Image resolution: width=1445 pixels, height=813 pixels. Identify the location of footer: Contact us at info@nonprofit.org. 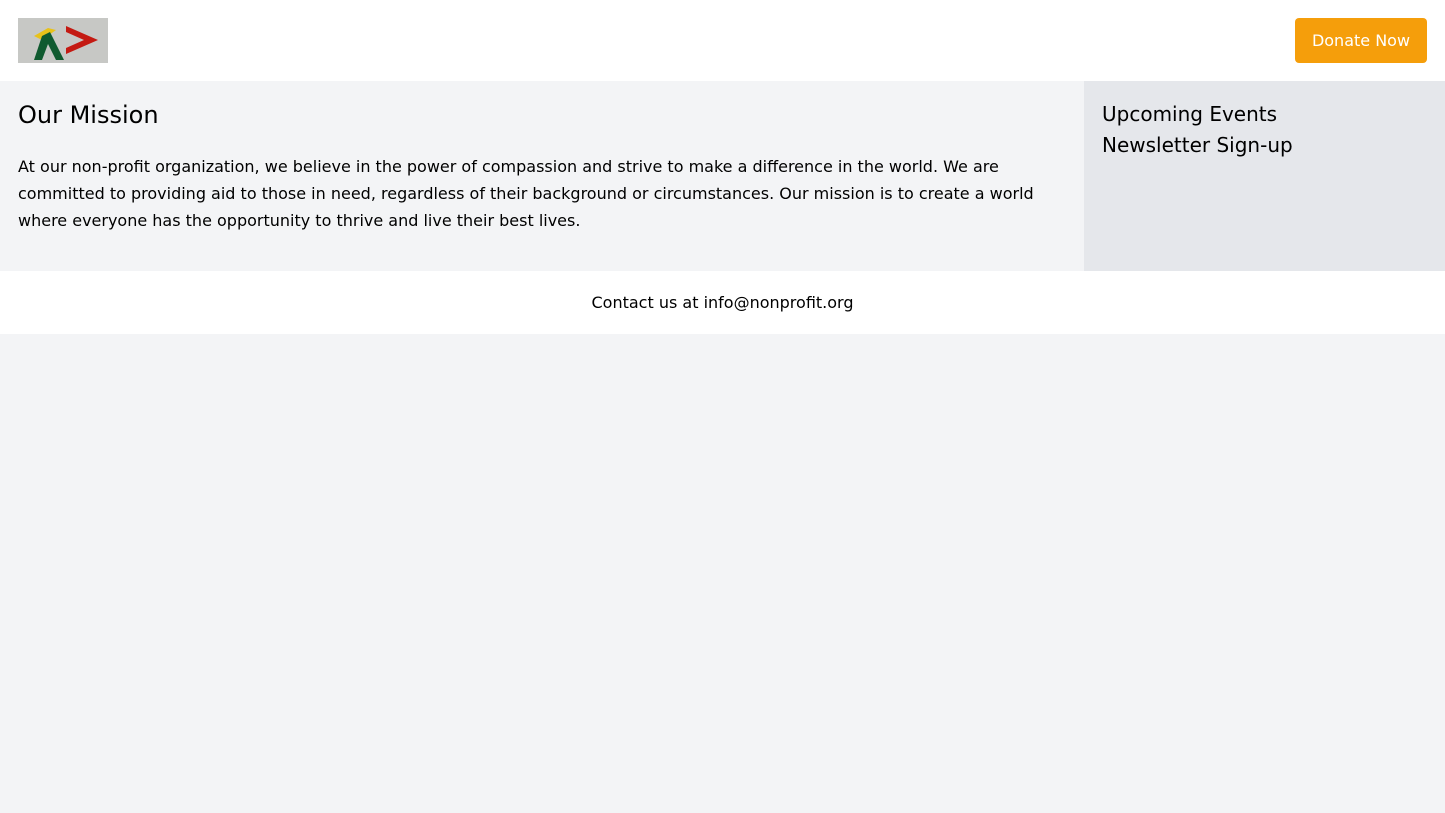
(722, 302).